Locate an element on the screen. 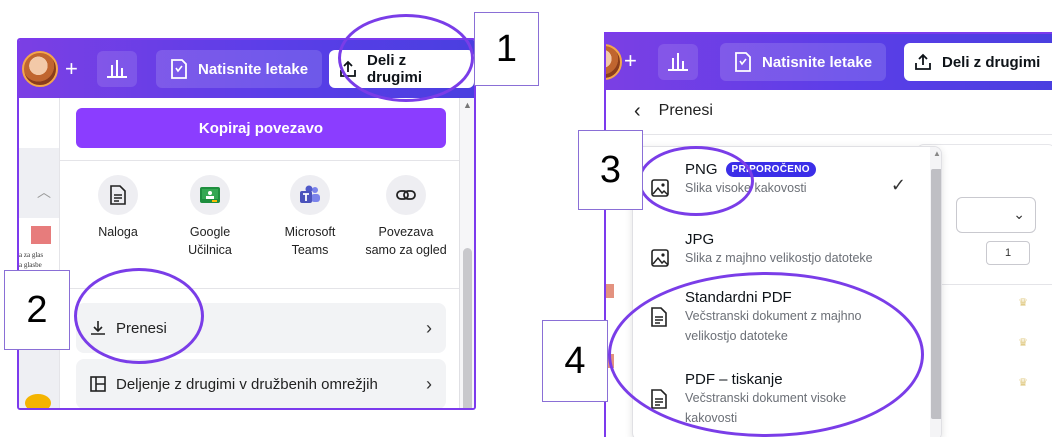 This screenshot has width=1052, height=437. recommended-badge: PRIPOROČENO is located at coordinates (770, 169).